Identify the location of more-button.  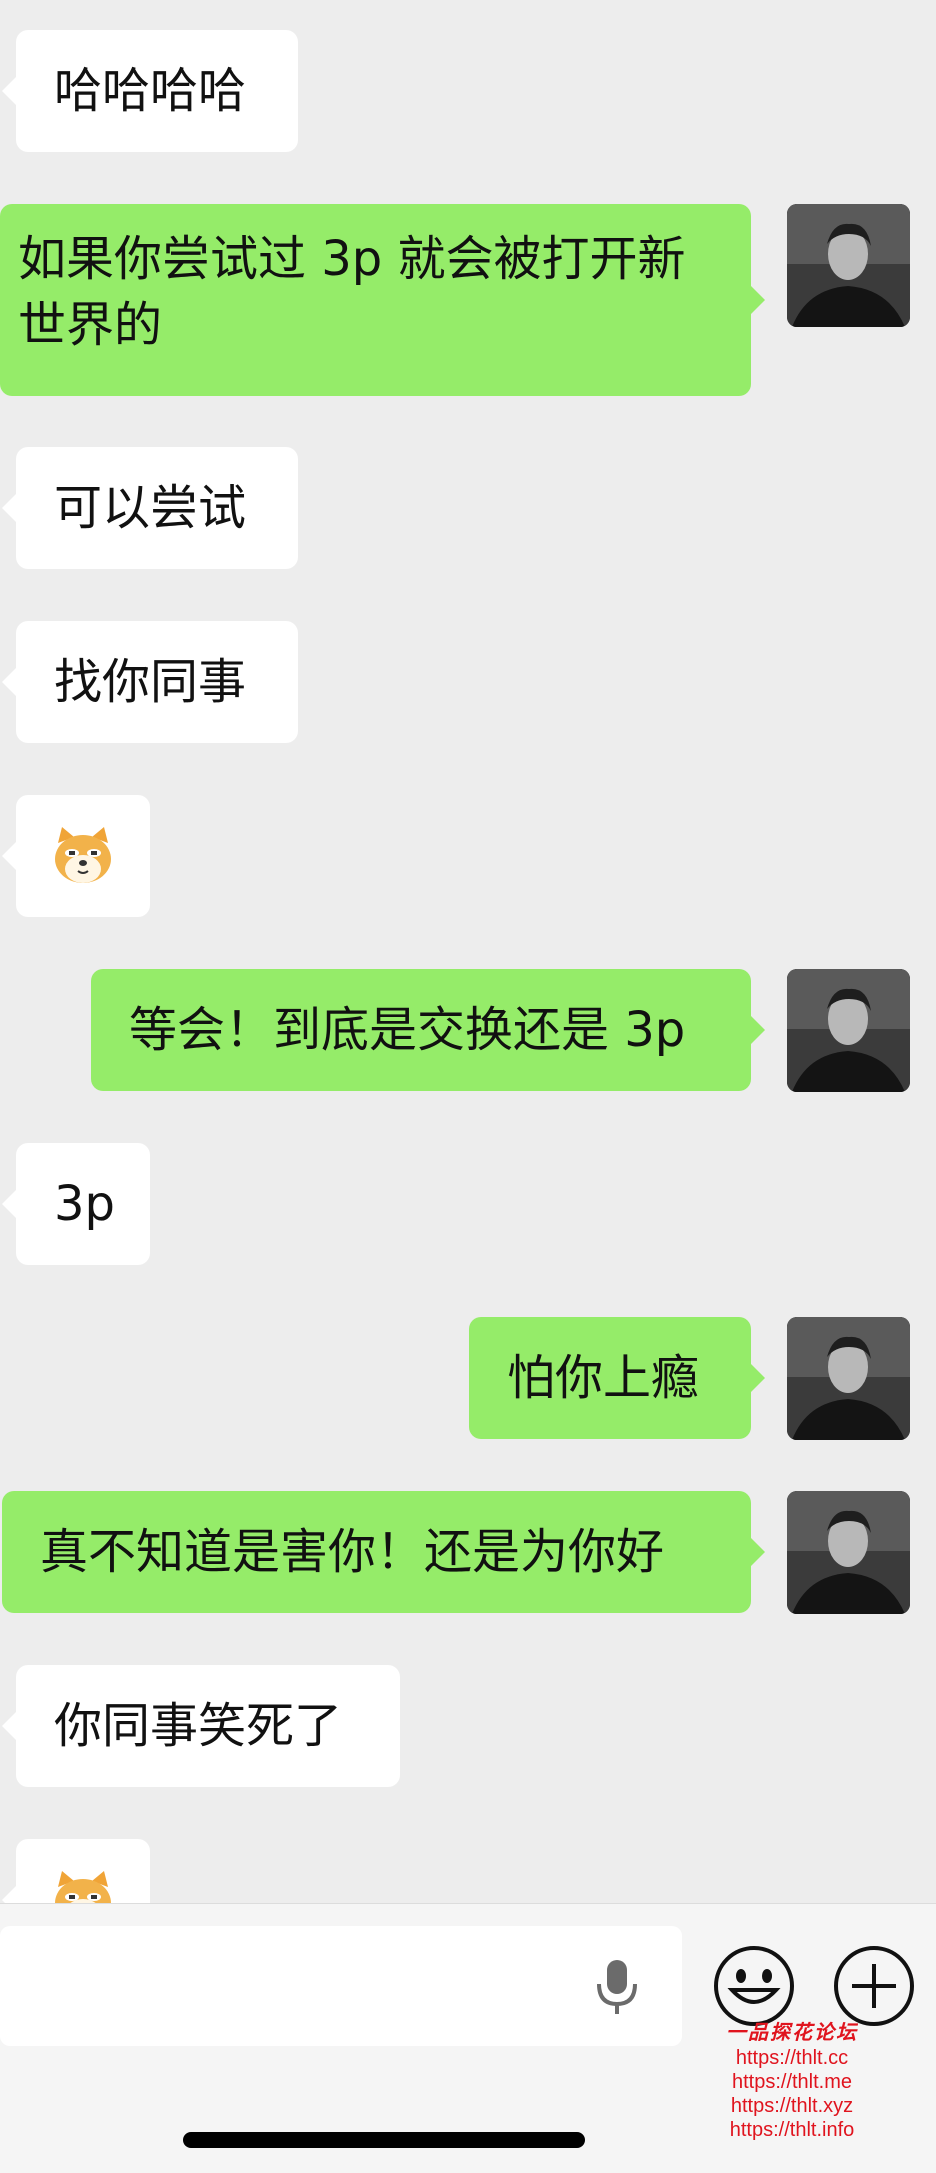
(874, 1986).